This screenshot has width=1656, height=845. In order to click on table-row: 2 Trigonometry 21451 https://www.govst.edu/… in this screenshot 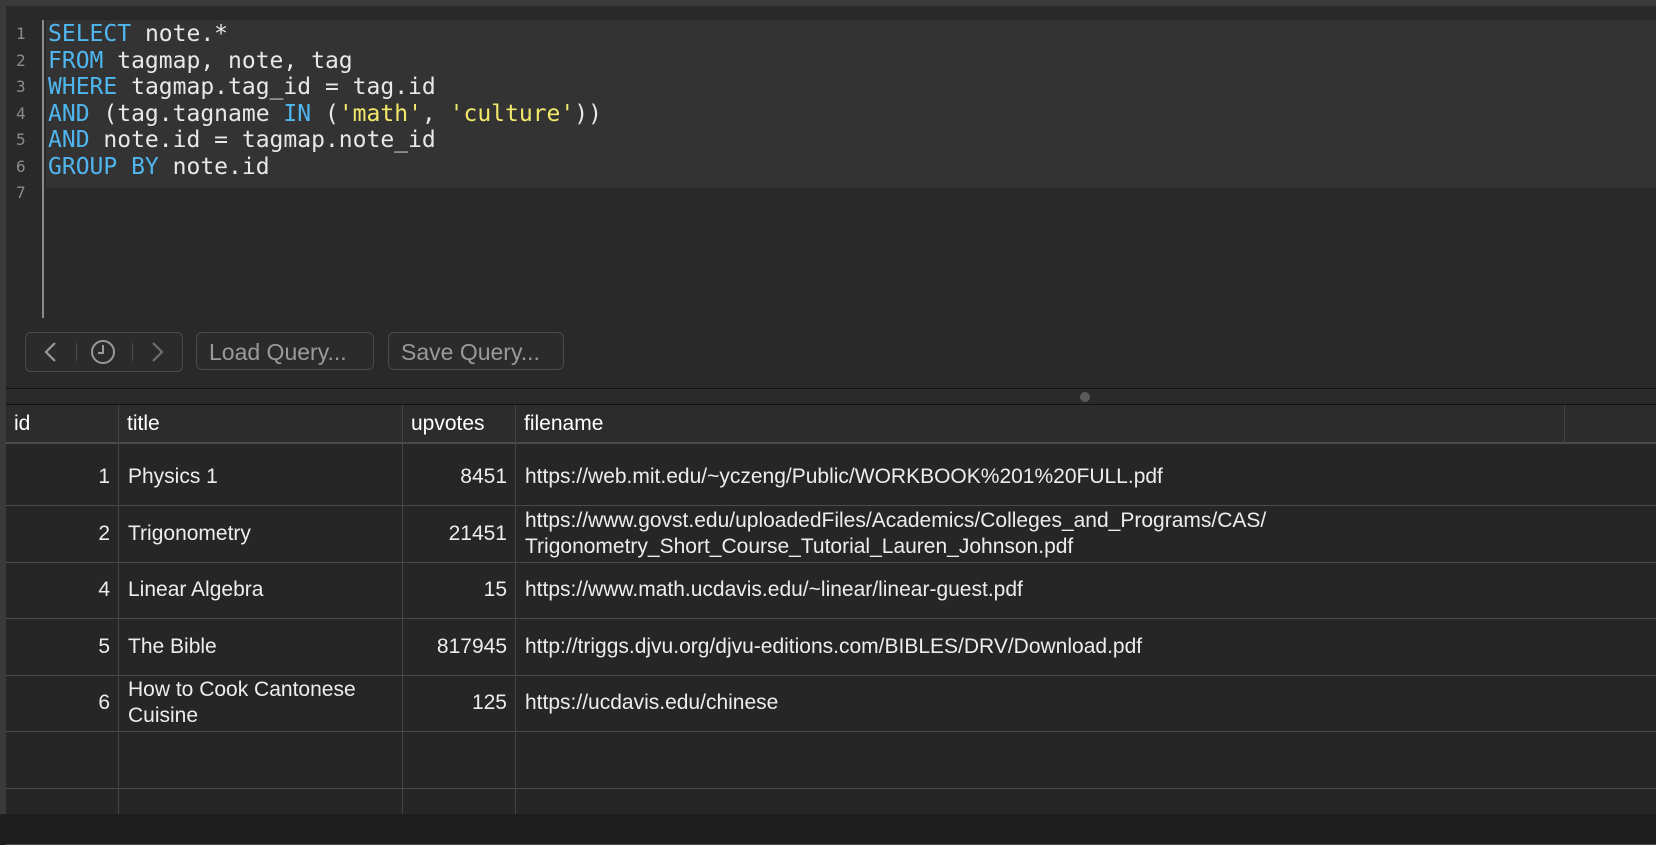, I will do `click(831, 534)`.